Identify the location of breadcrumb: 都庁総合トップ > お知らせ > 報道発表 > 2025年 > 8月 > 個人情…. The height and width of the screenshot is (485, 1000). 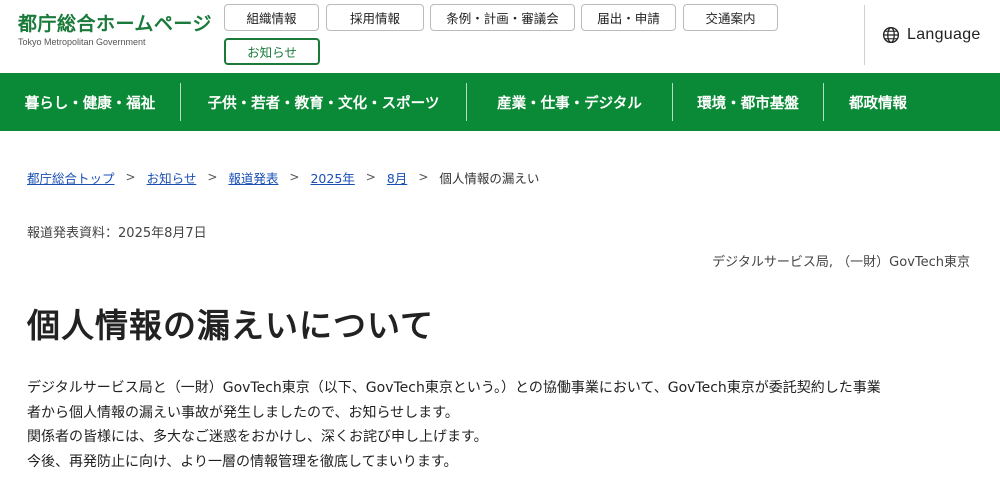
(283, 177).